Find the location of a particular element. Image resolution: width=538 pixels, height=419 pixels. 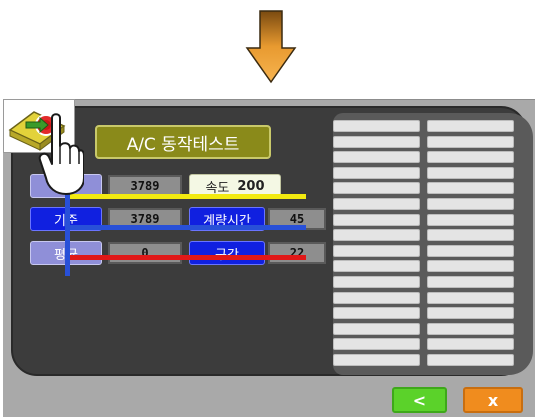

screen-title: A/C 동작테스트 is located at coordinates (183, 142).